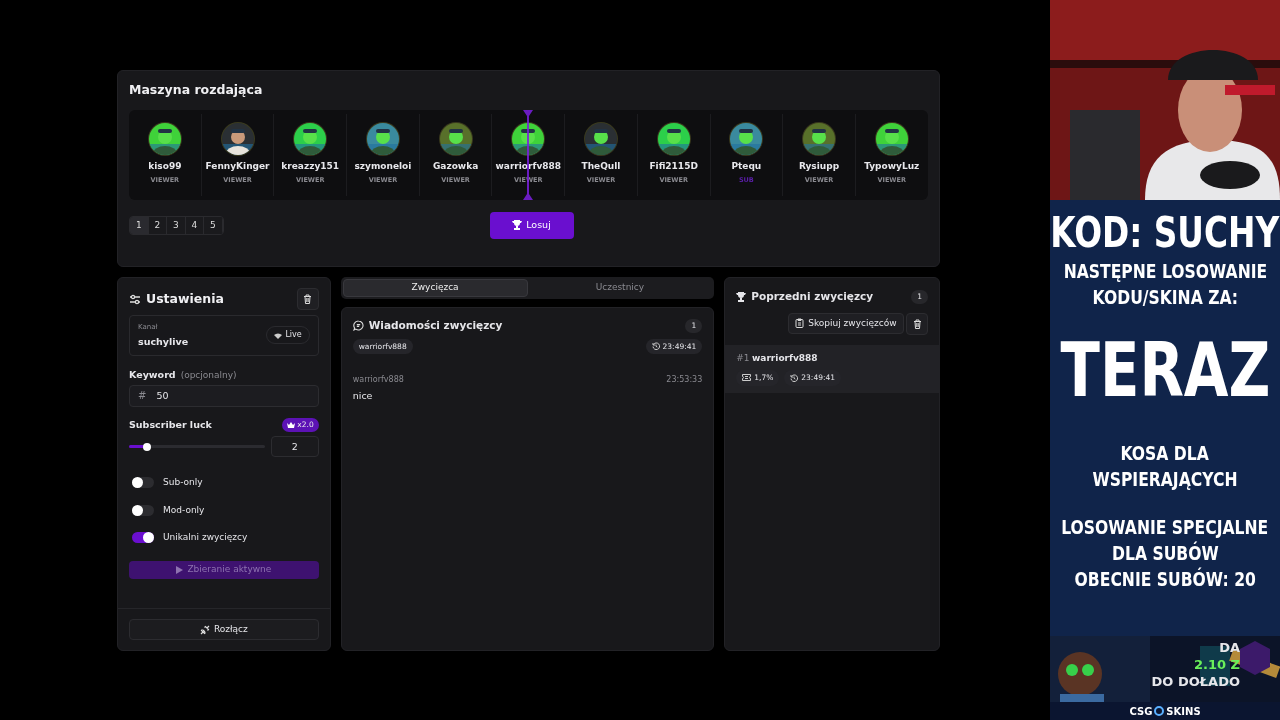  What do you see at coordinates (1165, 297) in the screenshot?
I see `overlay-text: KODU/SKINA ZA:` at bounding box center [1165, 297].